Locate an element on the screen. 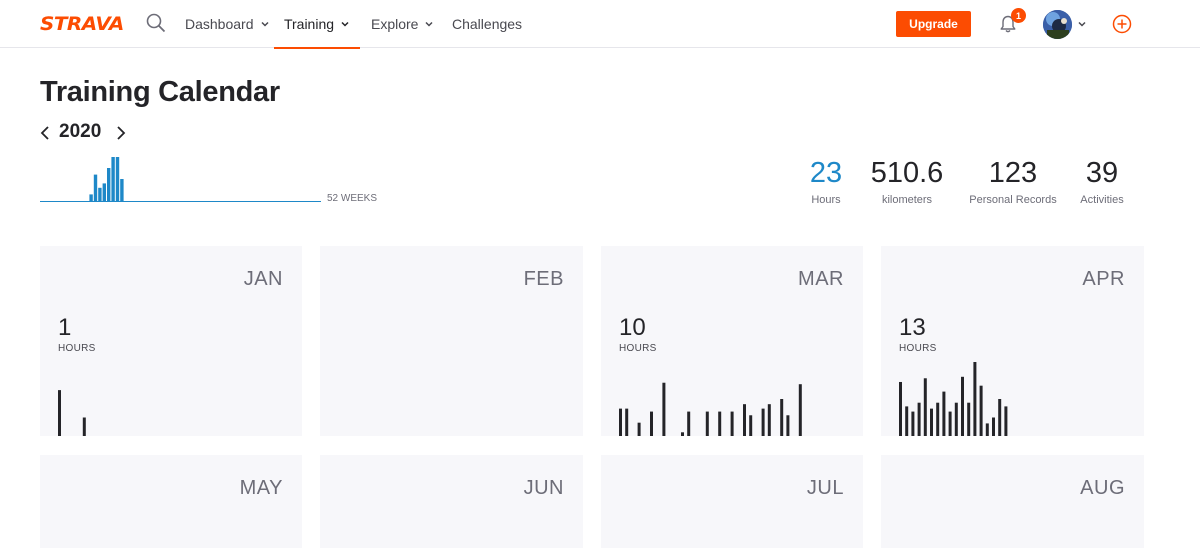 This screenshot has height=548, width=1200. search-icon is located at coordinates (156, 23).